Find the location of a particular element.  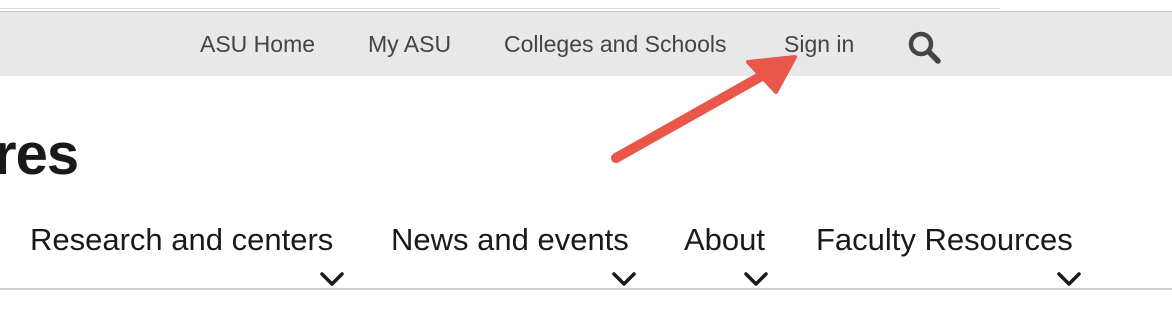

search-icon is located at coordinates (924, 47).